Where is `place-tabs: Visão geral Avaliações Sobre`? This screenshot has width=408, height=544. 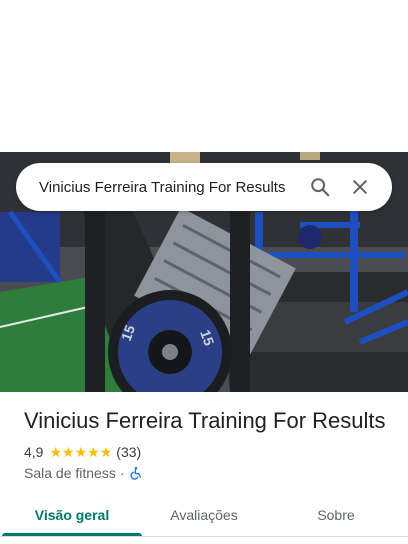 place-tabs: Visão geral Avaliações Sobre is located at coordinates (204, 515).